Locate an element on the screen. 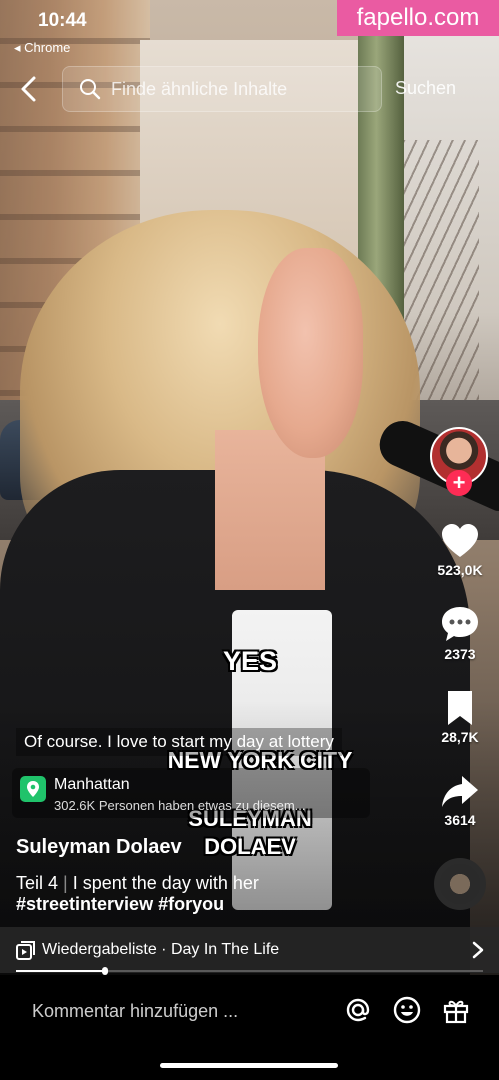 The image size is (499, 1080). hashtags: #streetinterview #foryou is located at coordinates (120, 904).